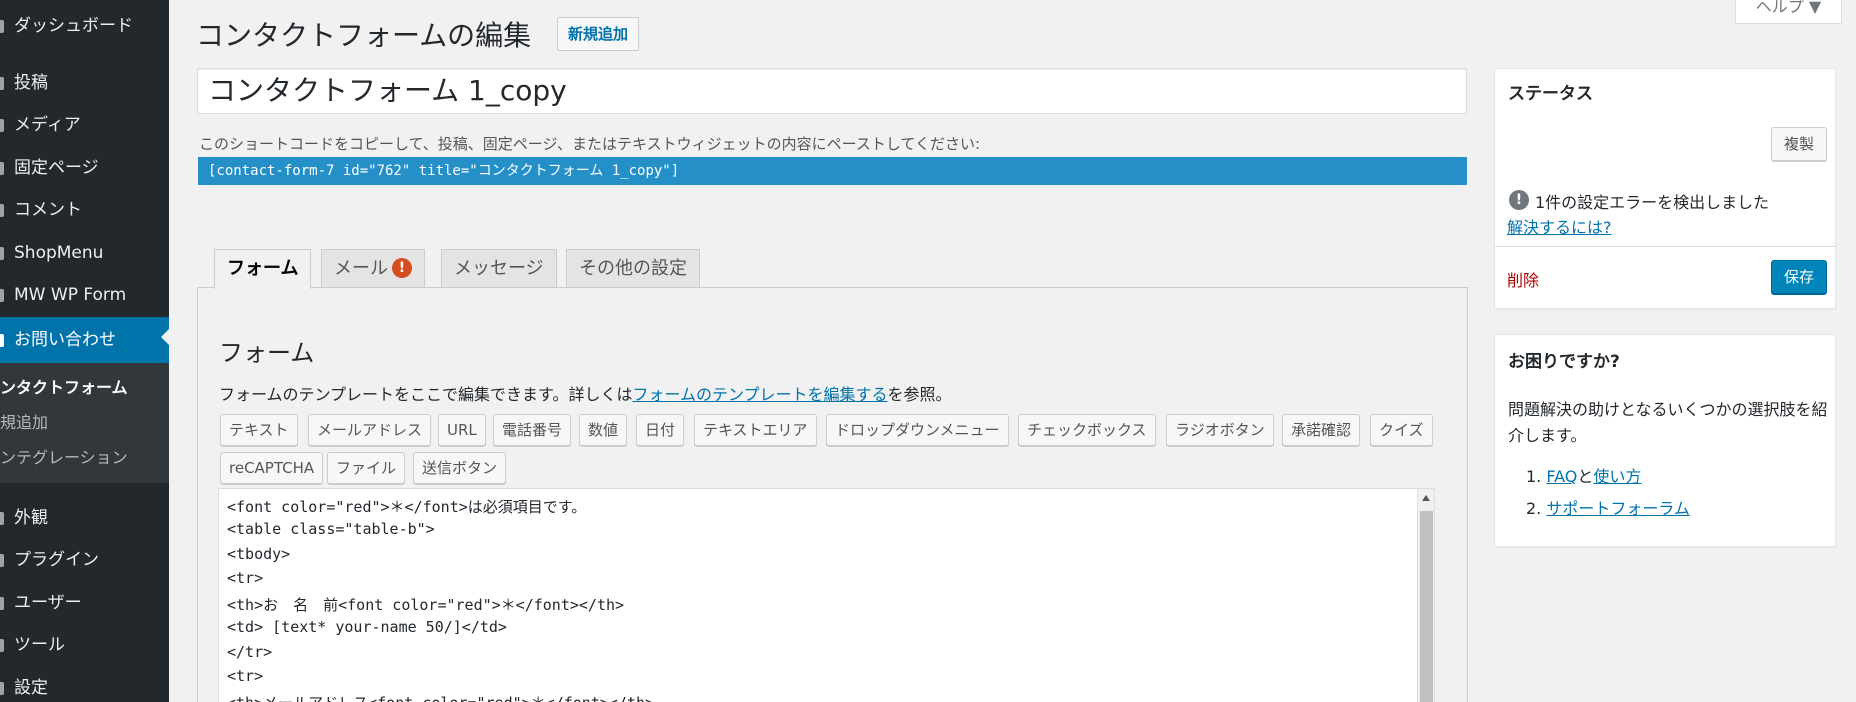 The width and height of the screenshot is (1856, 702). I want to click on media-icon, so click(2, 125).